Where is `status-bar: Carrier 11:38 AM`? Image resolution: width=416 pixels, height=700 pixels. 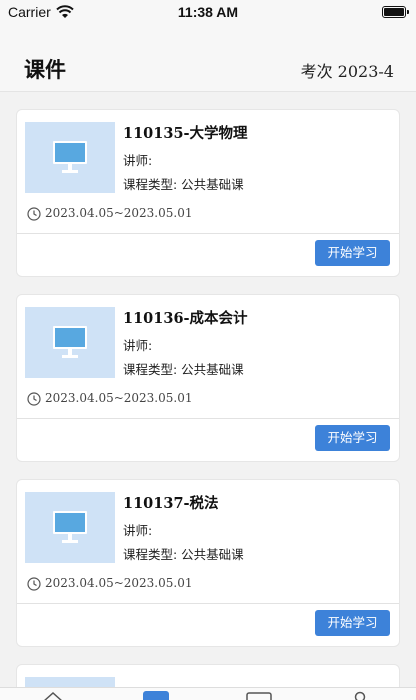
status-bar: Carrier 11:38 AM is located at coordinates (208, 13).